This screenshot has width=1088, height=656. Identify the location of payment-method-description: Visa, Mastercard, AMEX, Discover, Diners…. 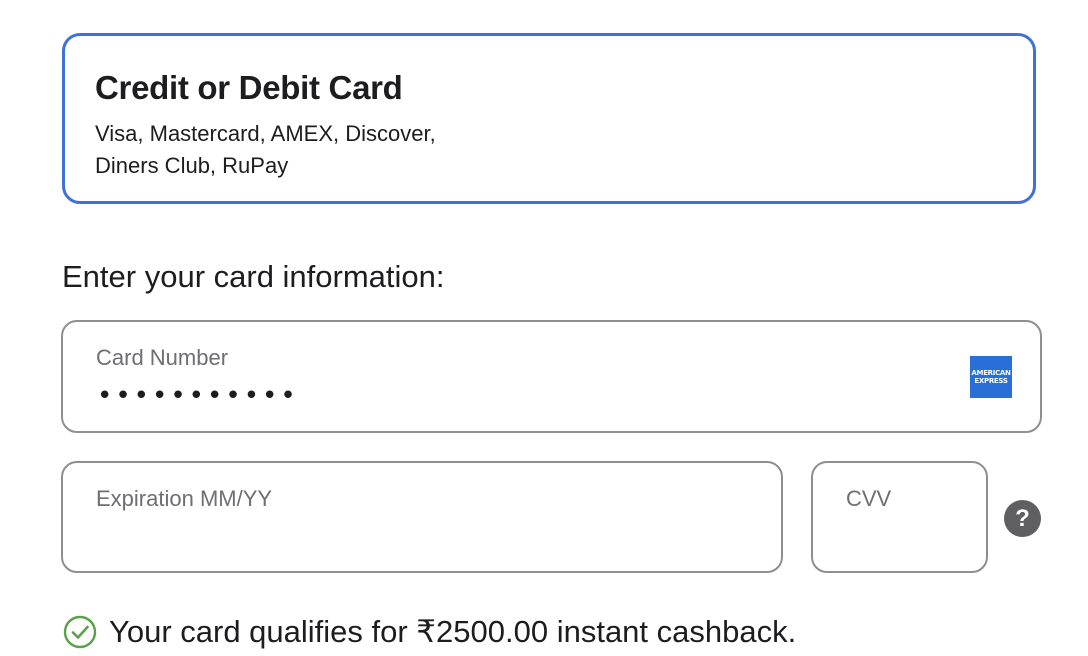
(265, 149).